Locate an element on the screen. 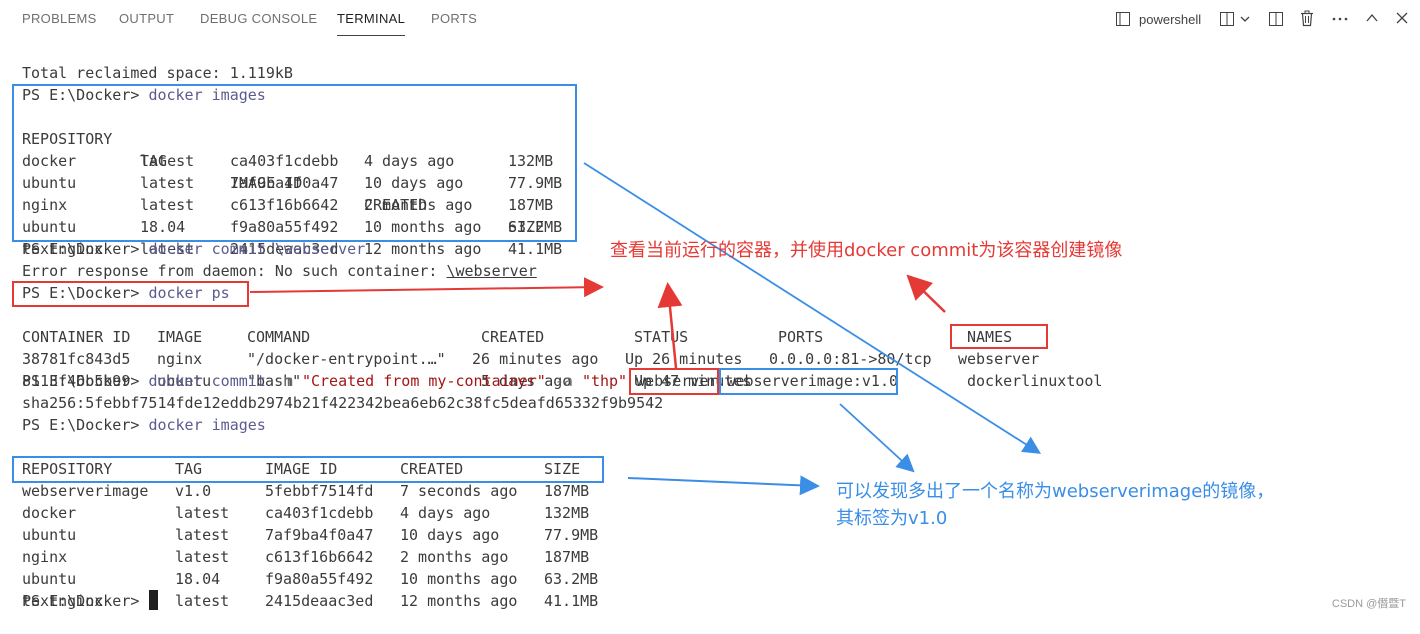 Image resolution: width=1420 pixels, height=634 pixels. blue-annotation-note-1: 可以发现多出了一个名称为webserverimage的镜像， is located at coordinates (1055, 491).